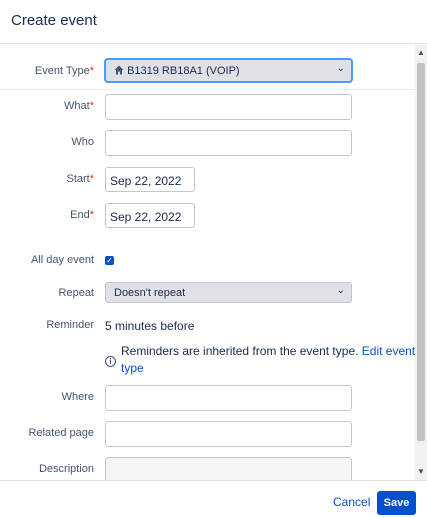  What do you see at coordinates (150, 293) in the screenshot?
I see `repeat-value: Doesn't repeat` at bounding box center [150, 293].